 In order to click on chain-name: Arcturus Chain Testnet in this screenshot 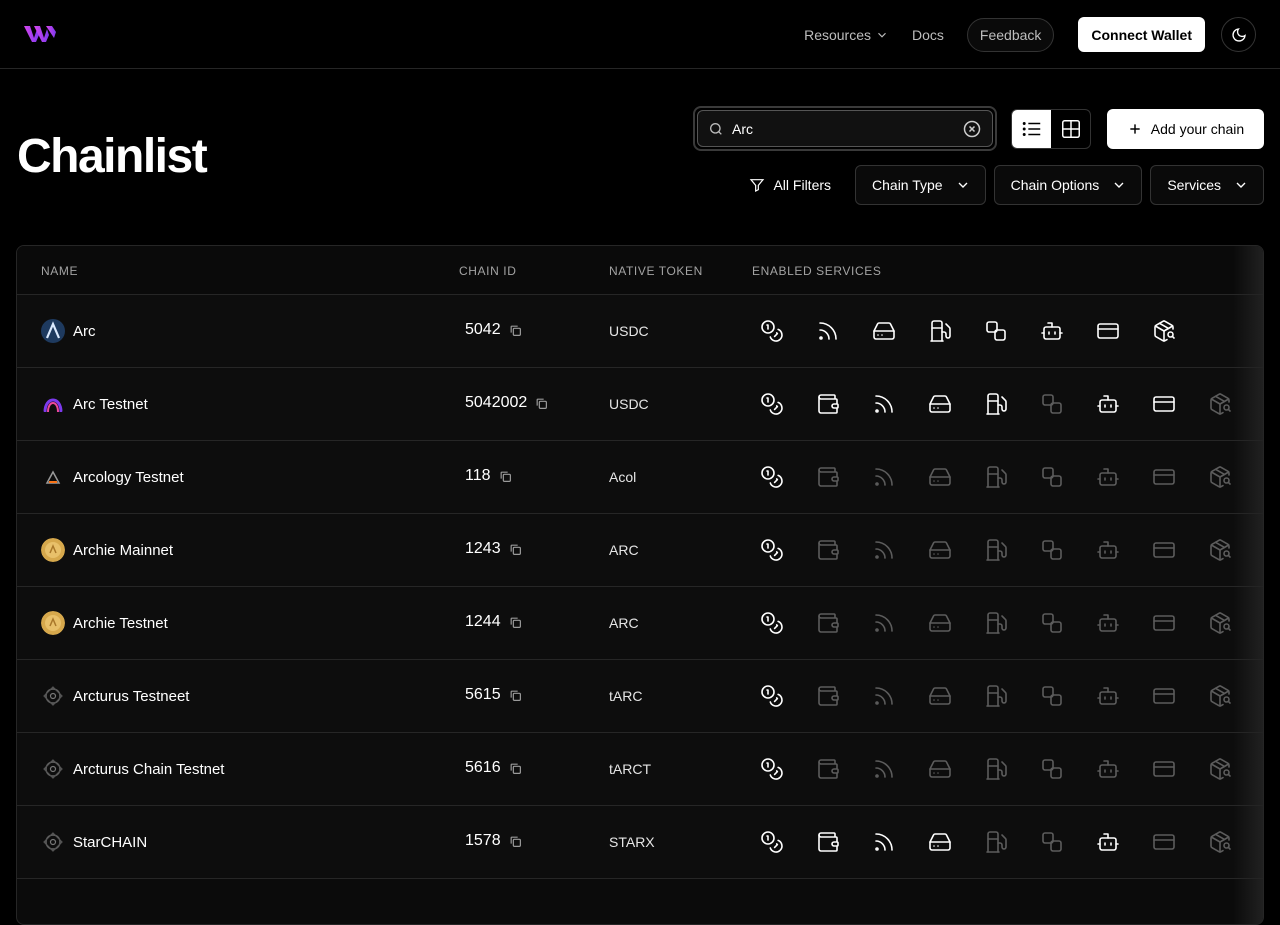, I will do `click(148, 769)`.